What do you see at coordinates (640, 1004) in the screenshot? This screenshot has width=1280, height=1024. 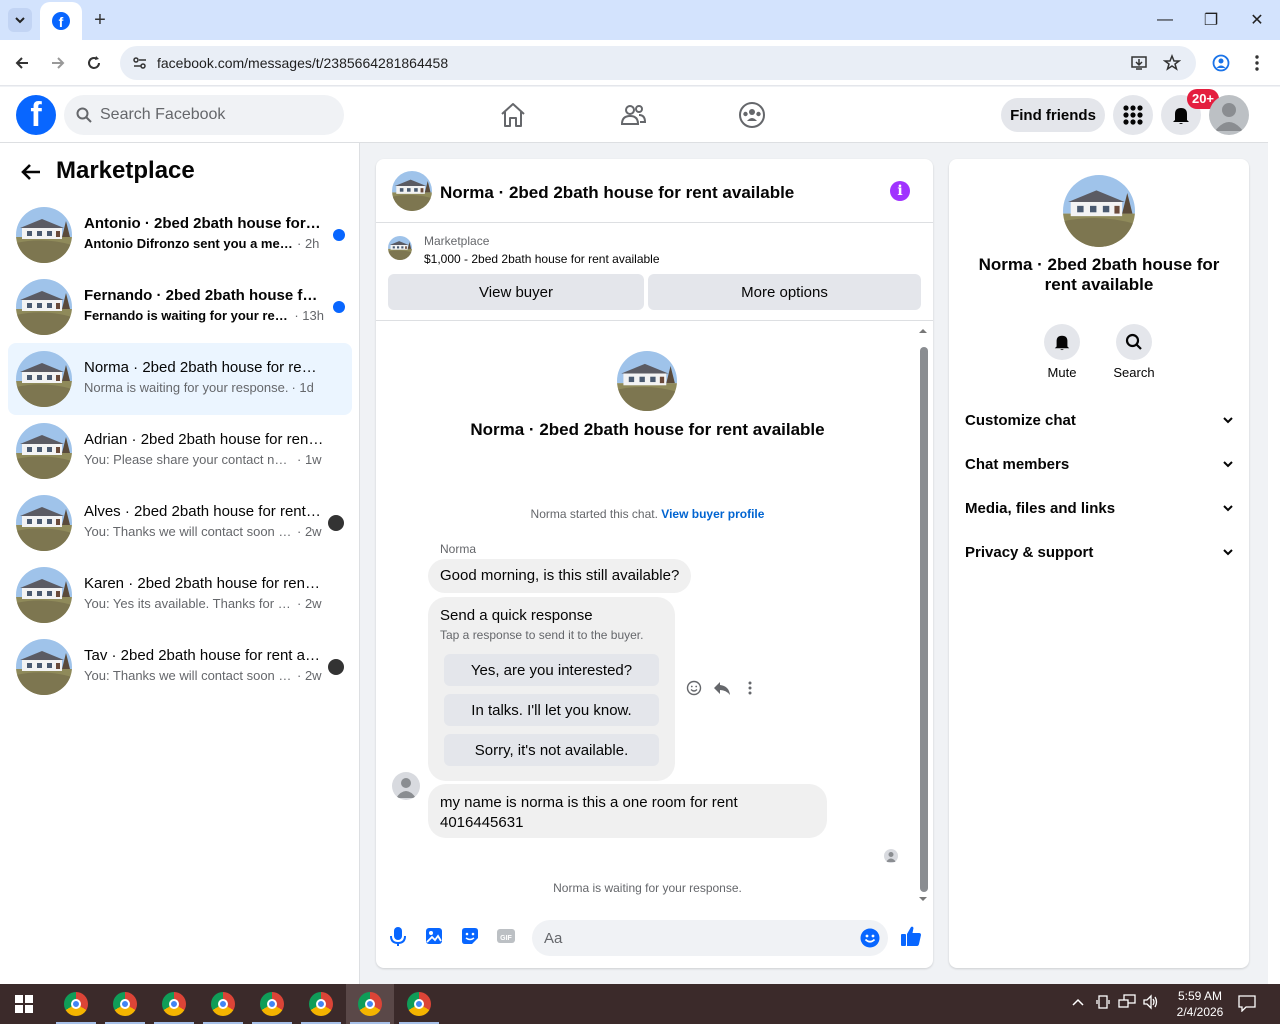 I see `windows-taskbar: 5:59 AM 2/4/2026` at bounding box center [640, 1004].